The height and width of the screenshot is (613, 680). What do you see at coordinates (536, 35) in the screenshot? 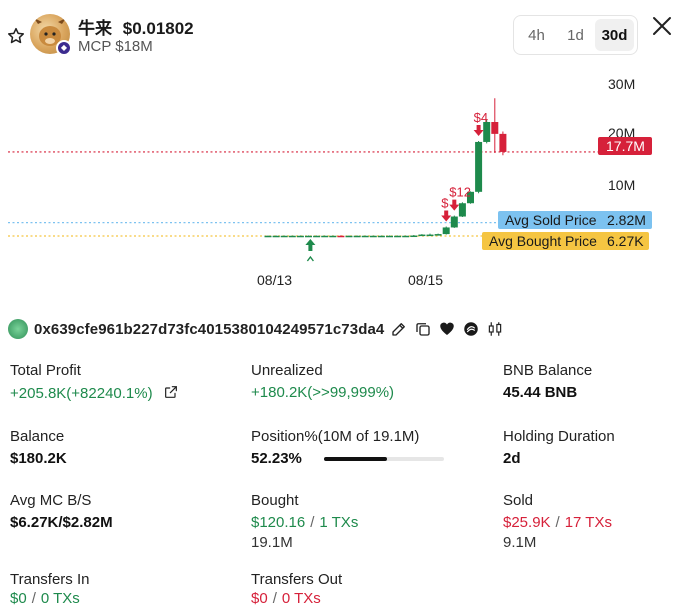
I see `tab-4h: 4h` at bounding box center [536, 35].